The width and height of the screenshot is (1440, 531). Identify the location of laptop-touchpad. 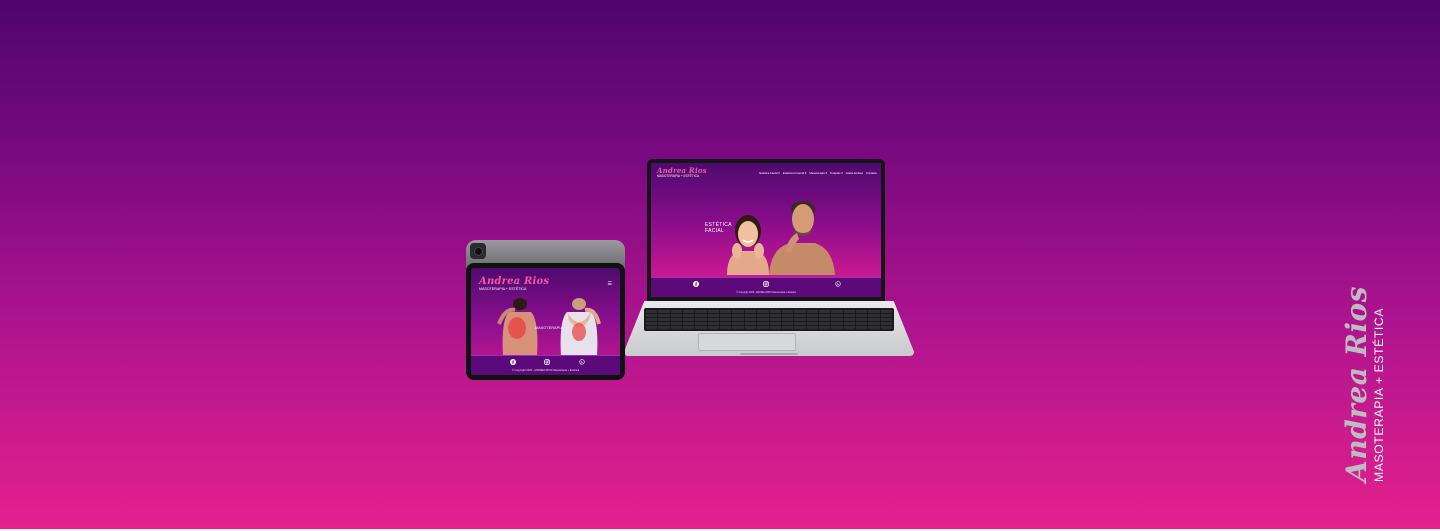
(747, 342).